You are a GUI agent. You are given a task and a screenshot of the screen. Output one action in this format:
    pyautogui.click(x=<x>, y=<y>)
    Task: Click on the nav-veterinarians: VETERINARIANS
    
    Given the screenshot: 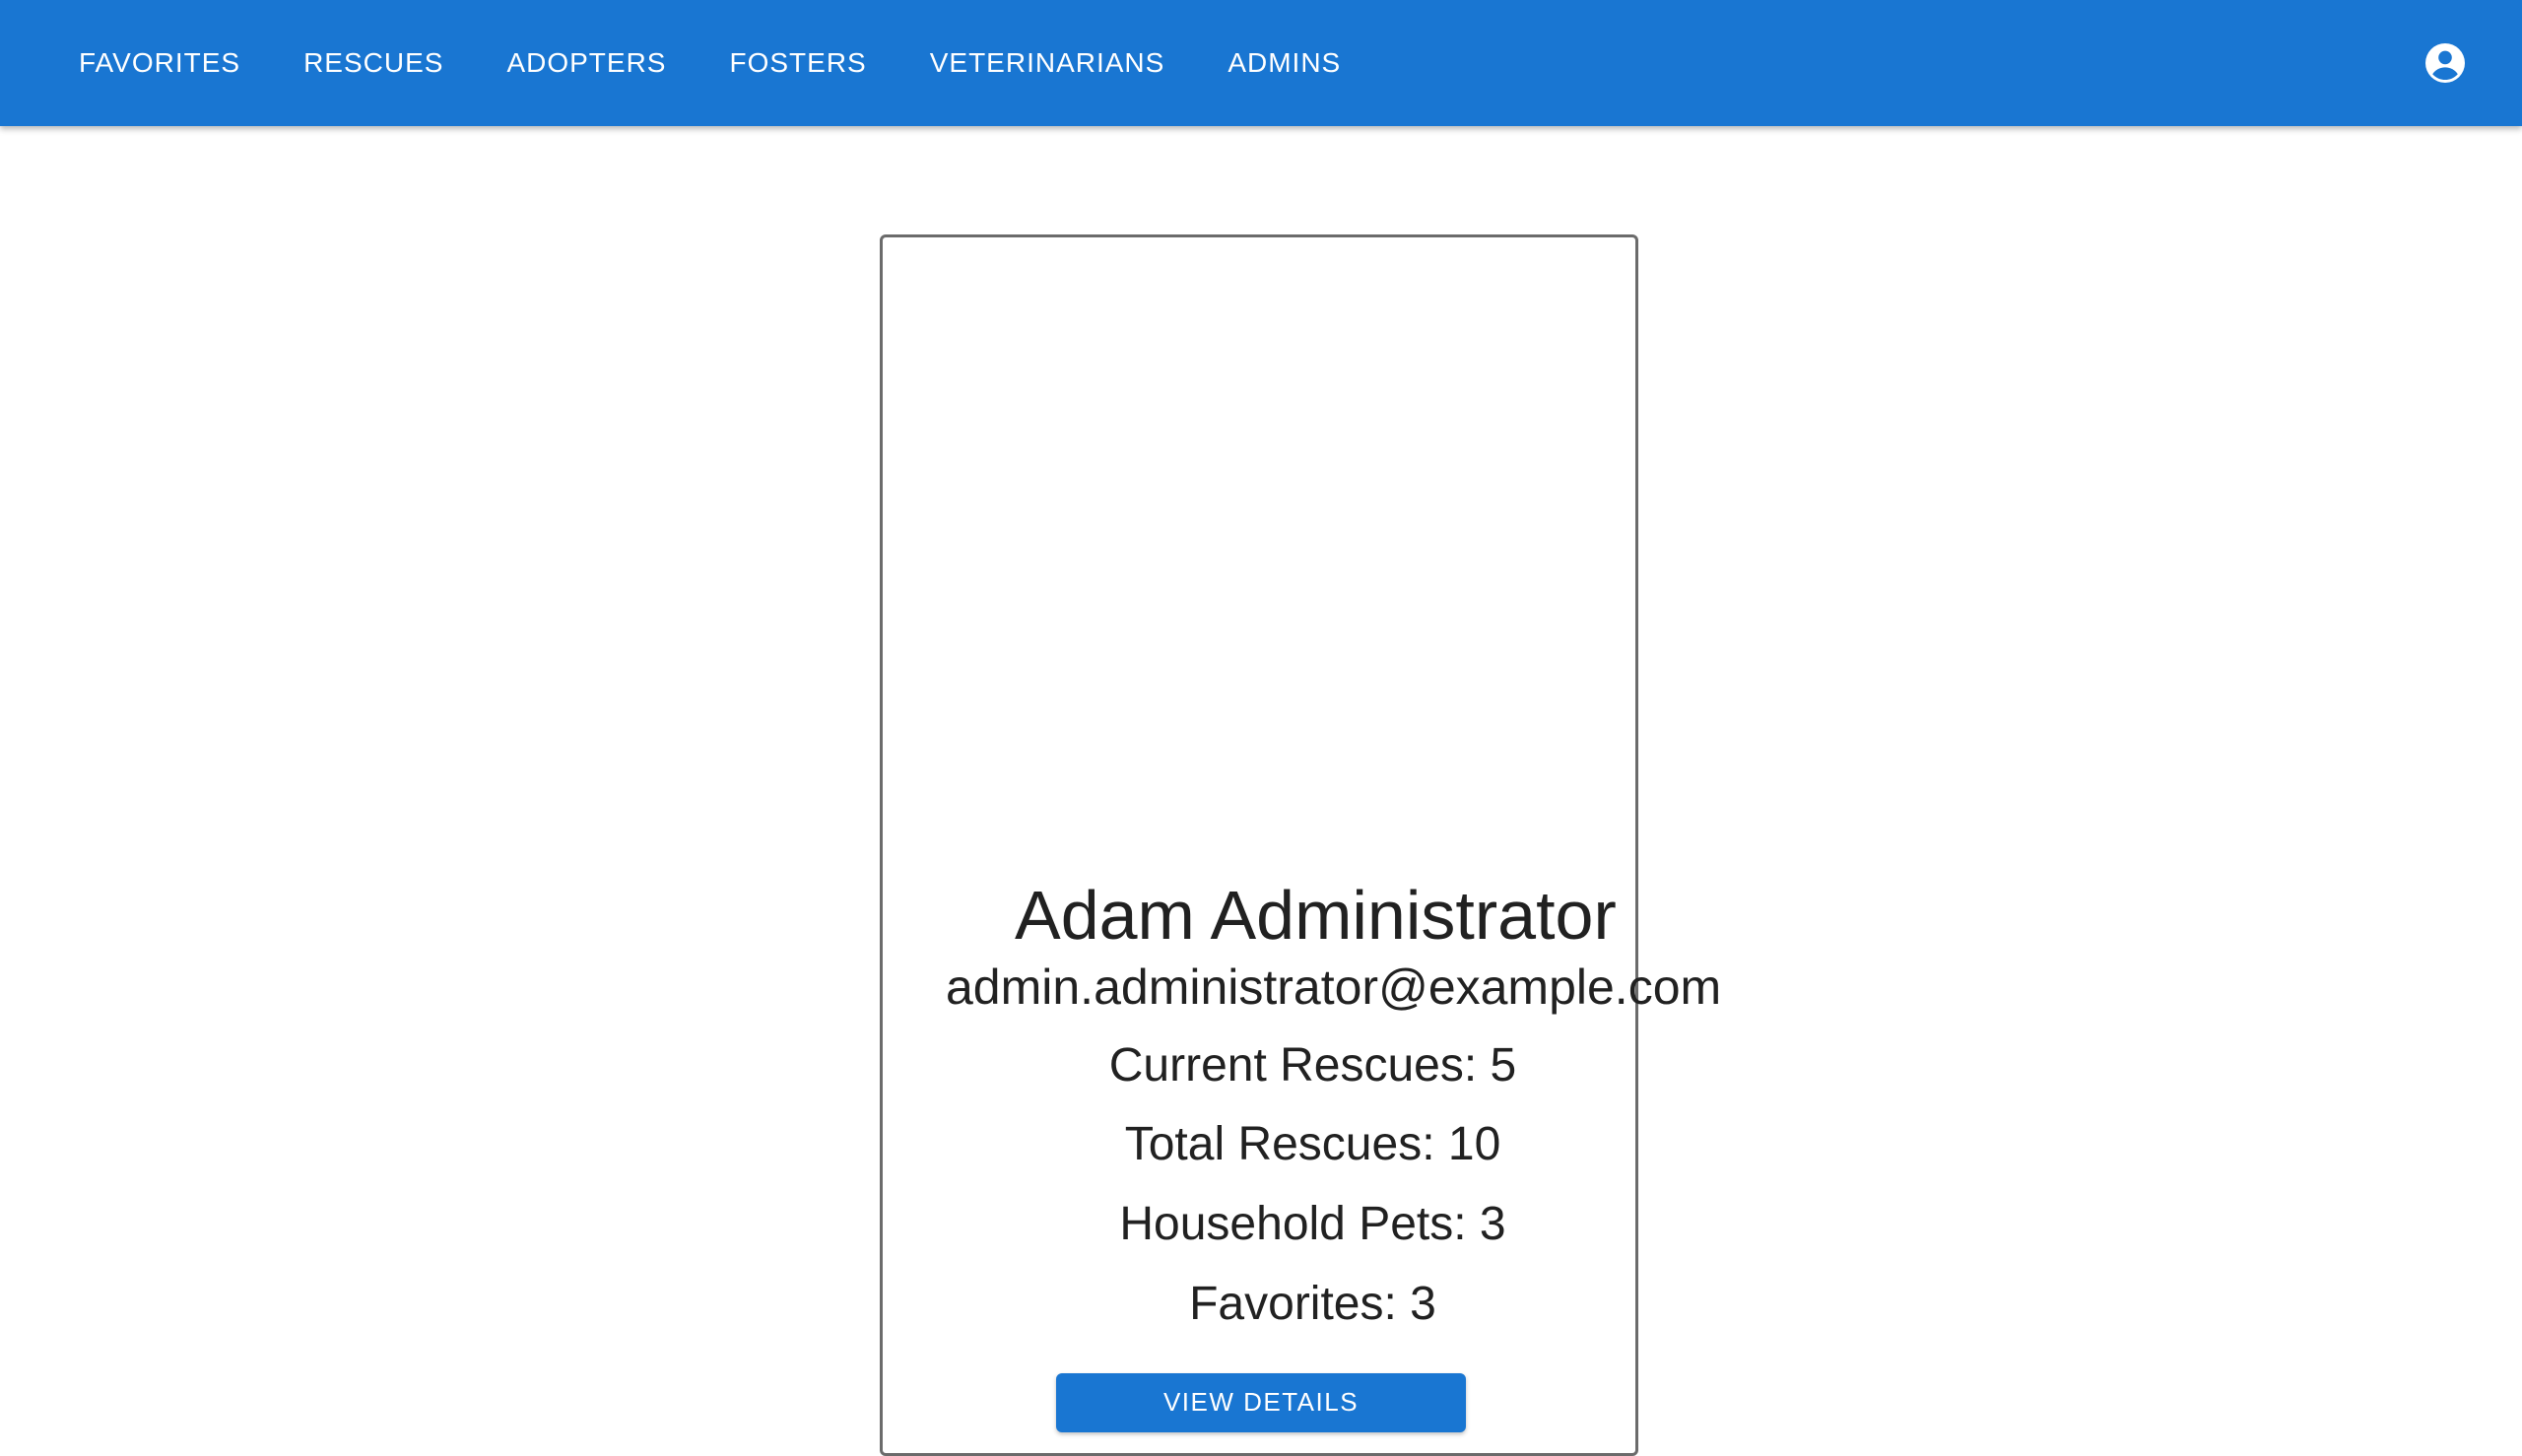 What is the action you would take?
    pyautogui.click(x=1047, y=63)
    